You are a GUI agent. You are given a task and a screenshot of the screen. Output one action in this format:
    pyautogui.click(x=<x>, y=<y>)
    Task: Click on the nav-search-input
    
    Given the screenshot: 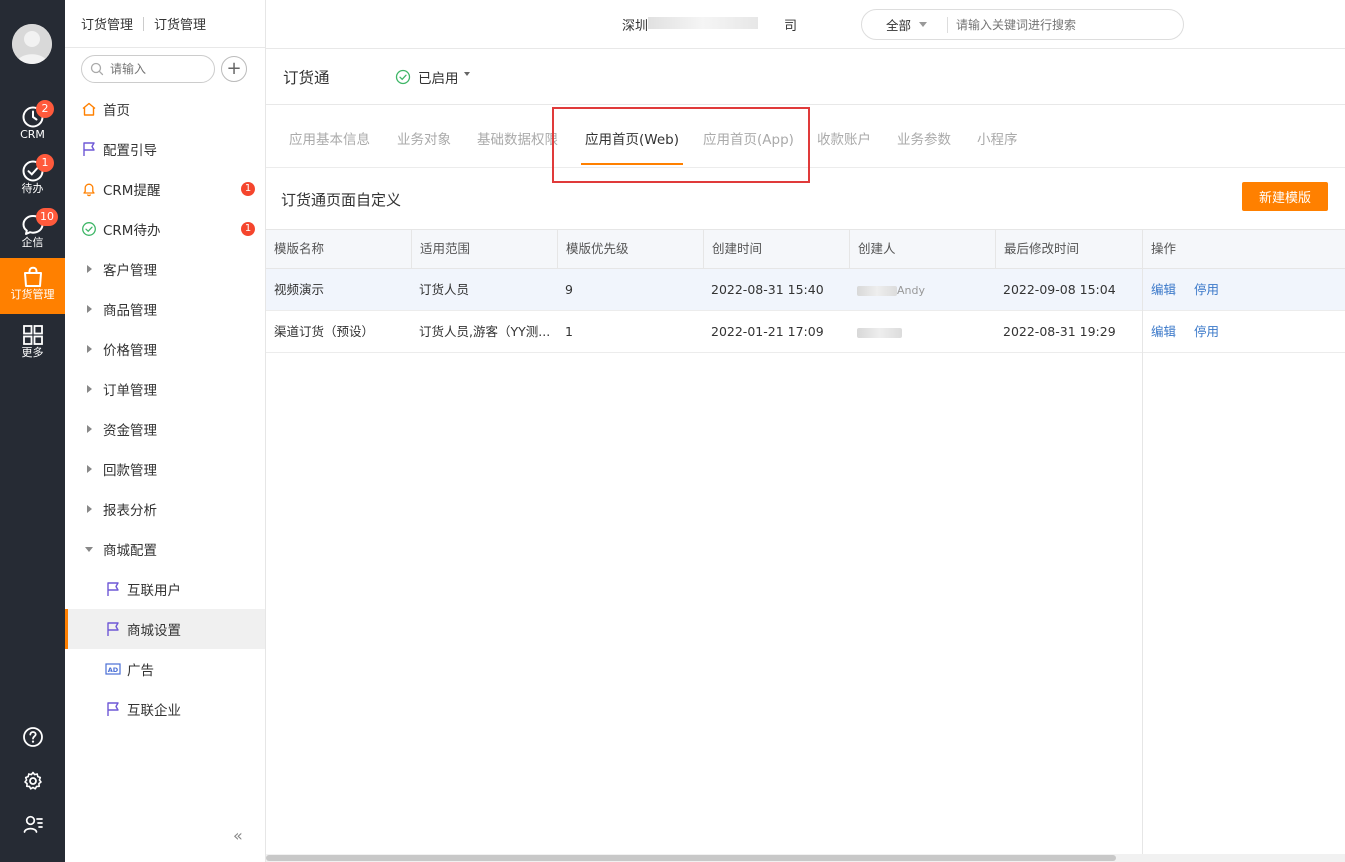 What is the action you would take?
    pyautogui.click(x=155, y=69)
    